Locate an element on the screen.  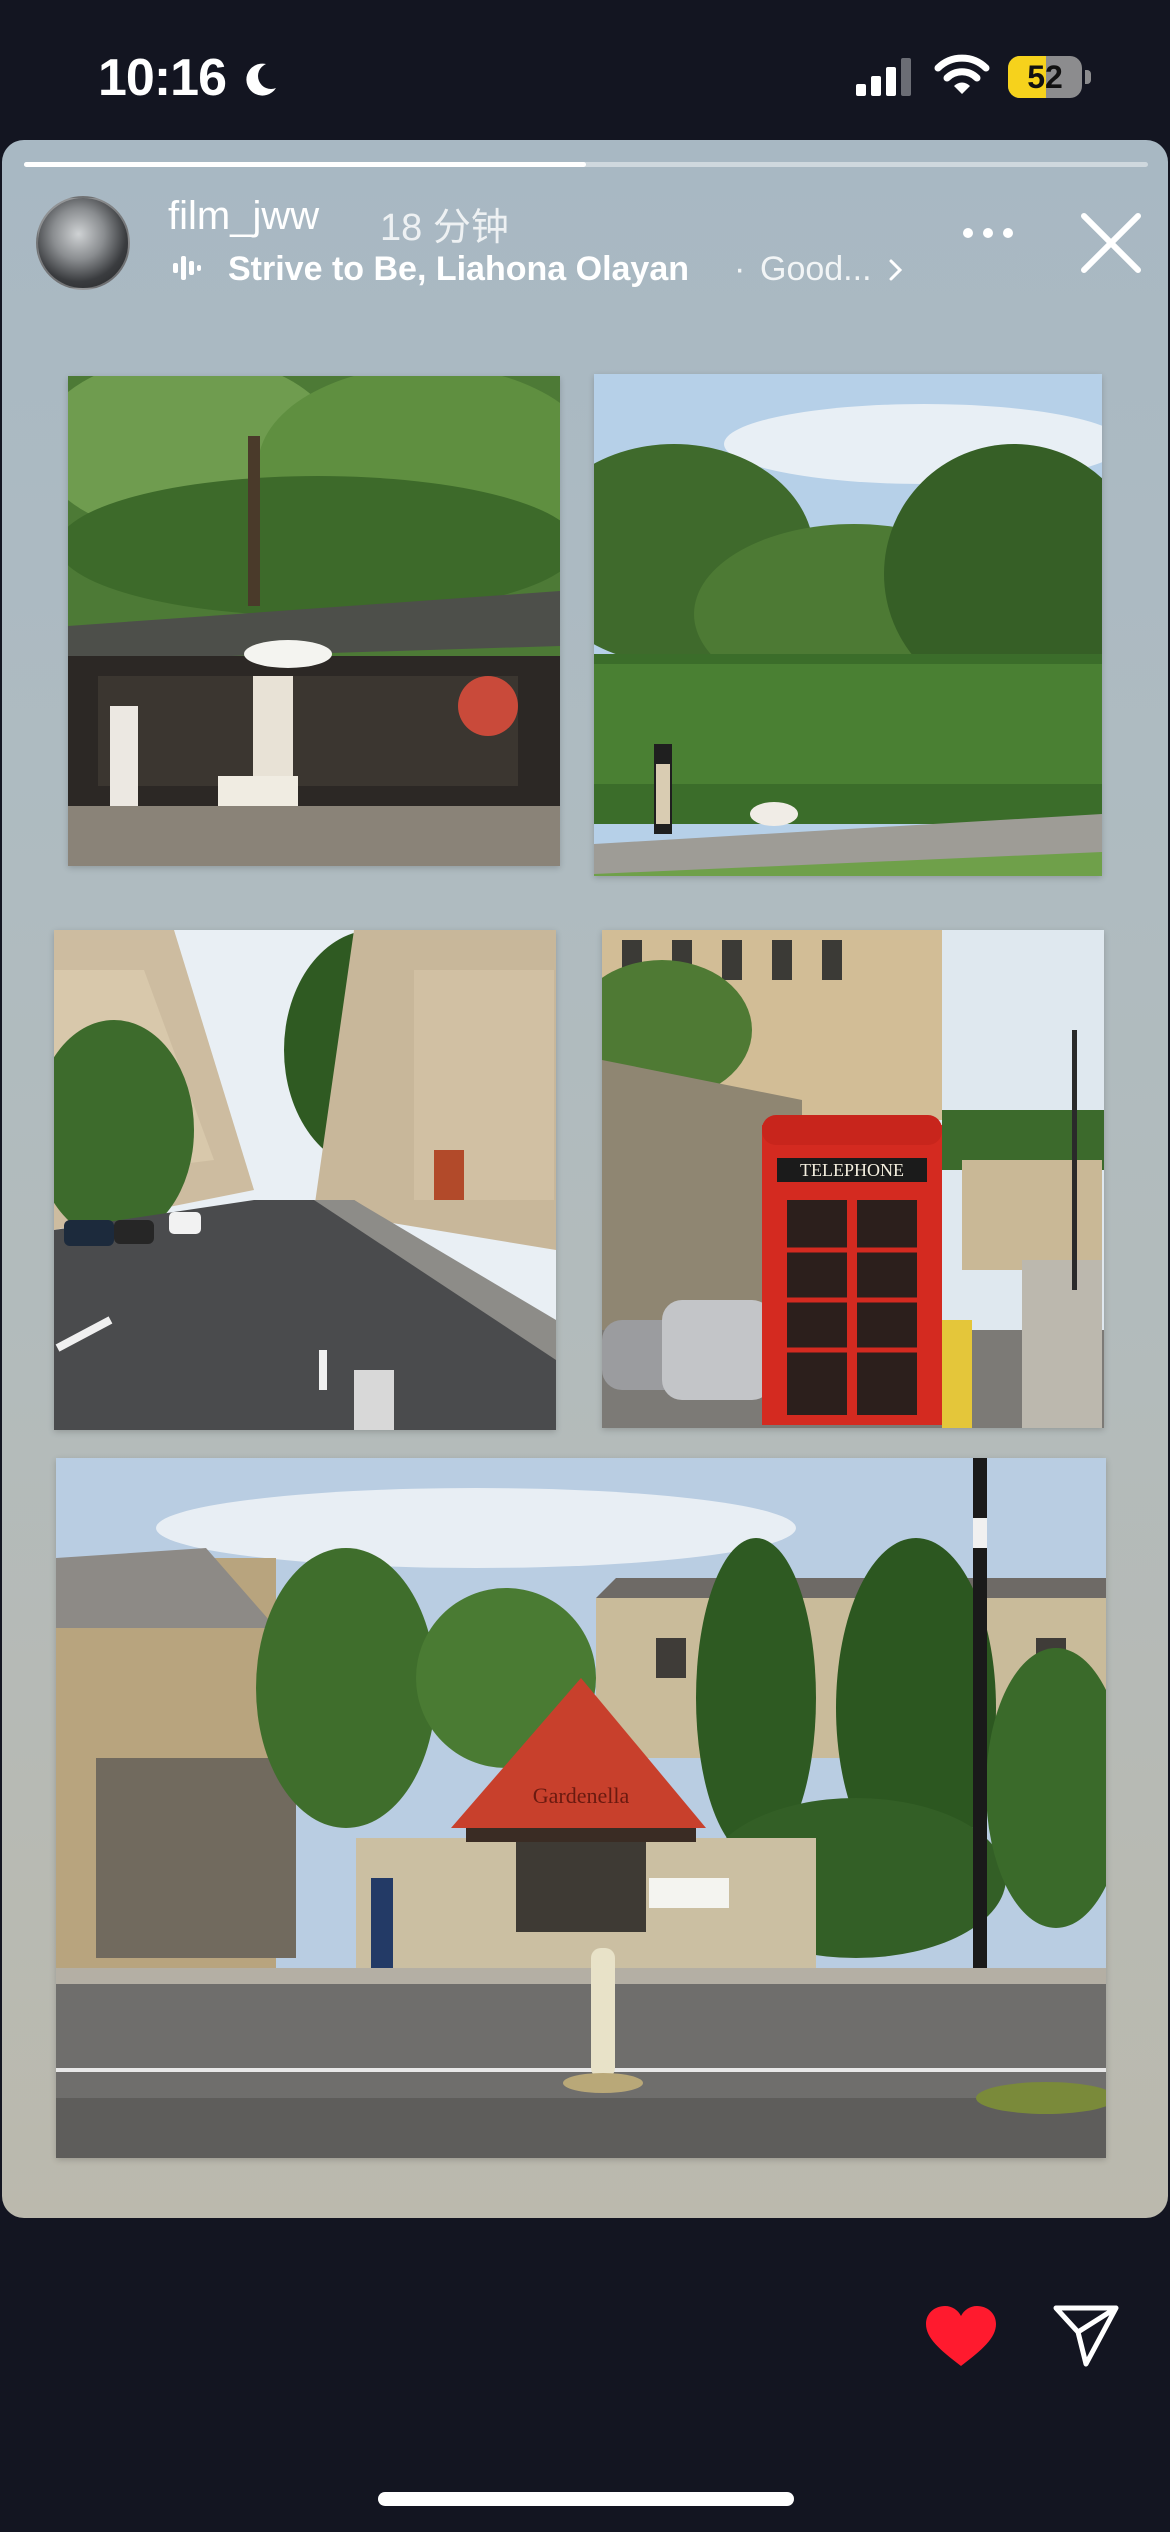
park-walk-scene is located at coordinates (848, 625).